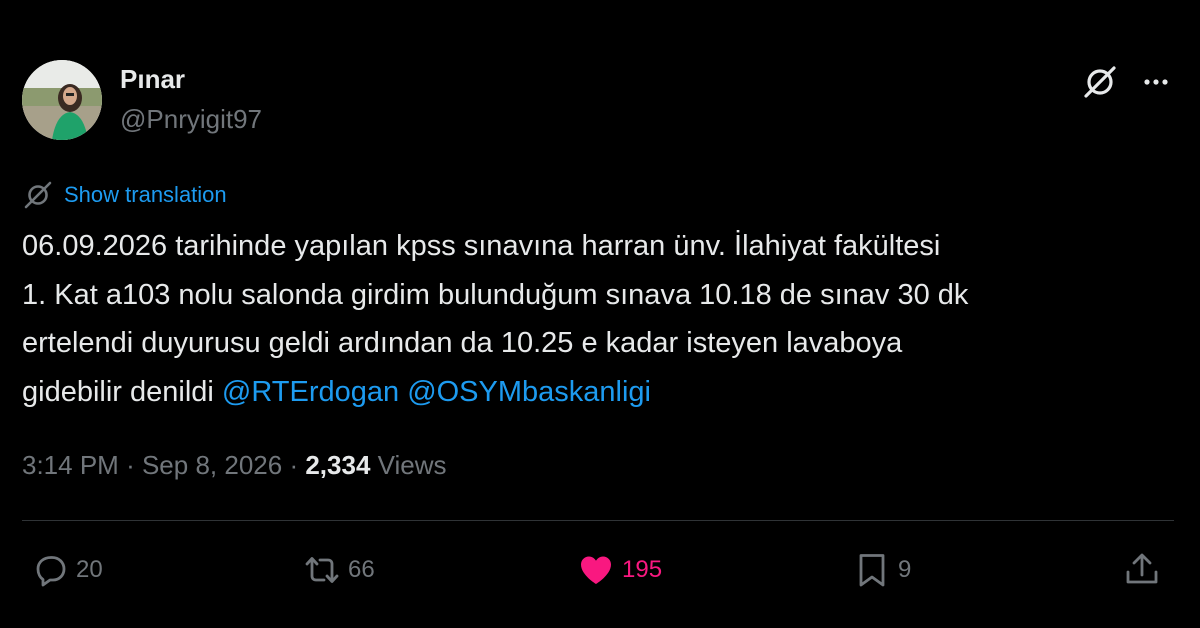 The height and width of the screenshot is (628, 1200). Describe the element at coordinates (38, 195) in the screenshot. I see `translate-icon` at that location.